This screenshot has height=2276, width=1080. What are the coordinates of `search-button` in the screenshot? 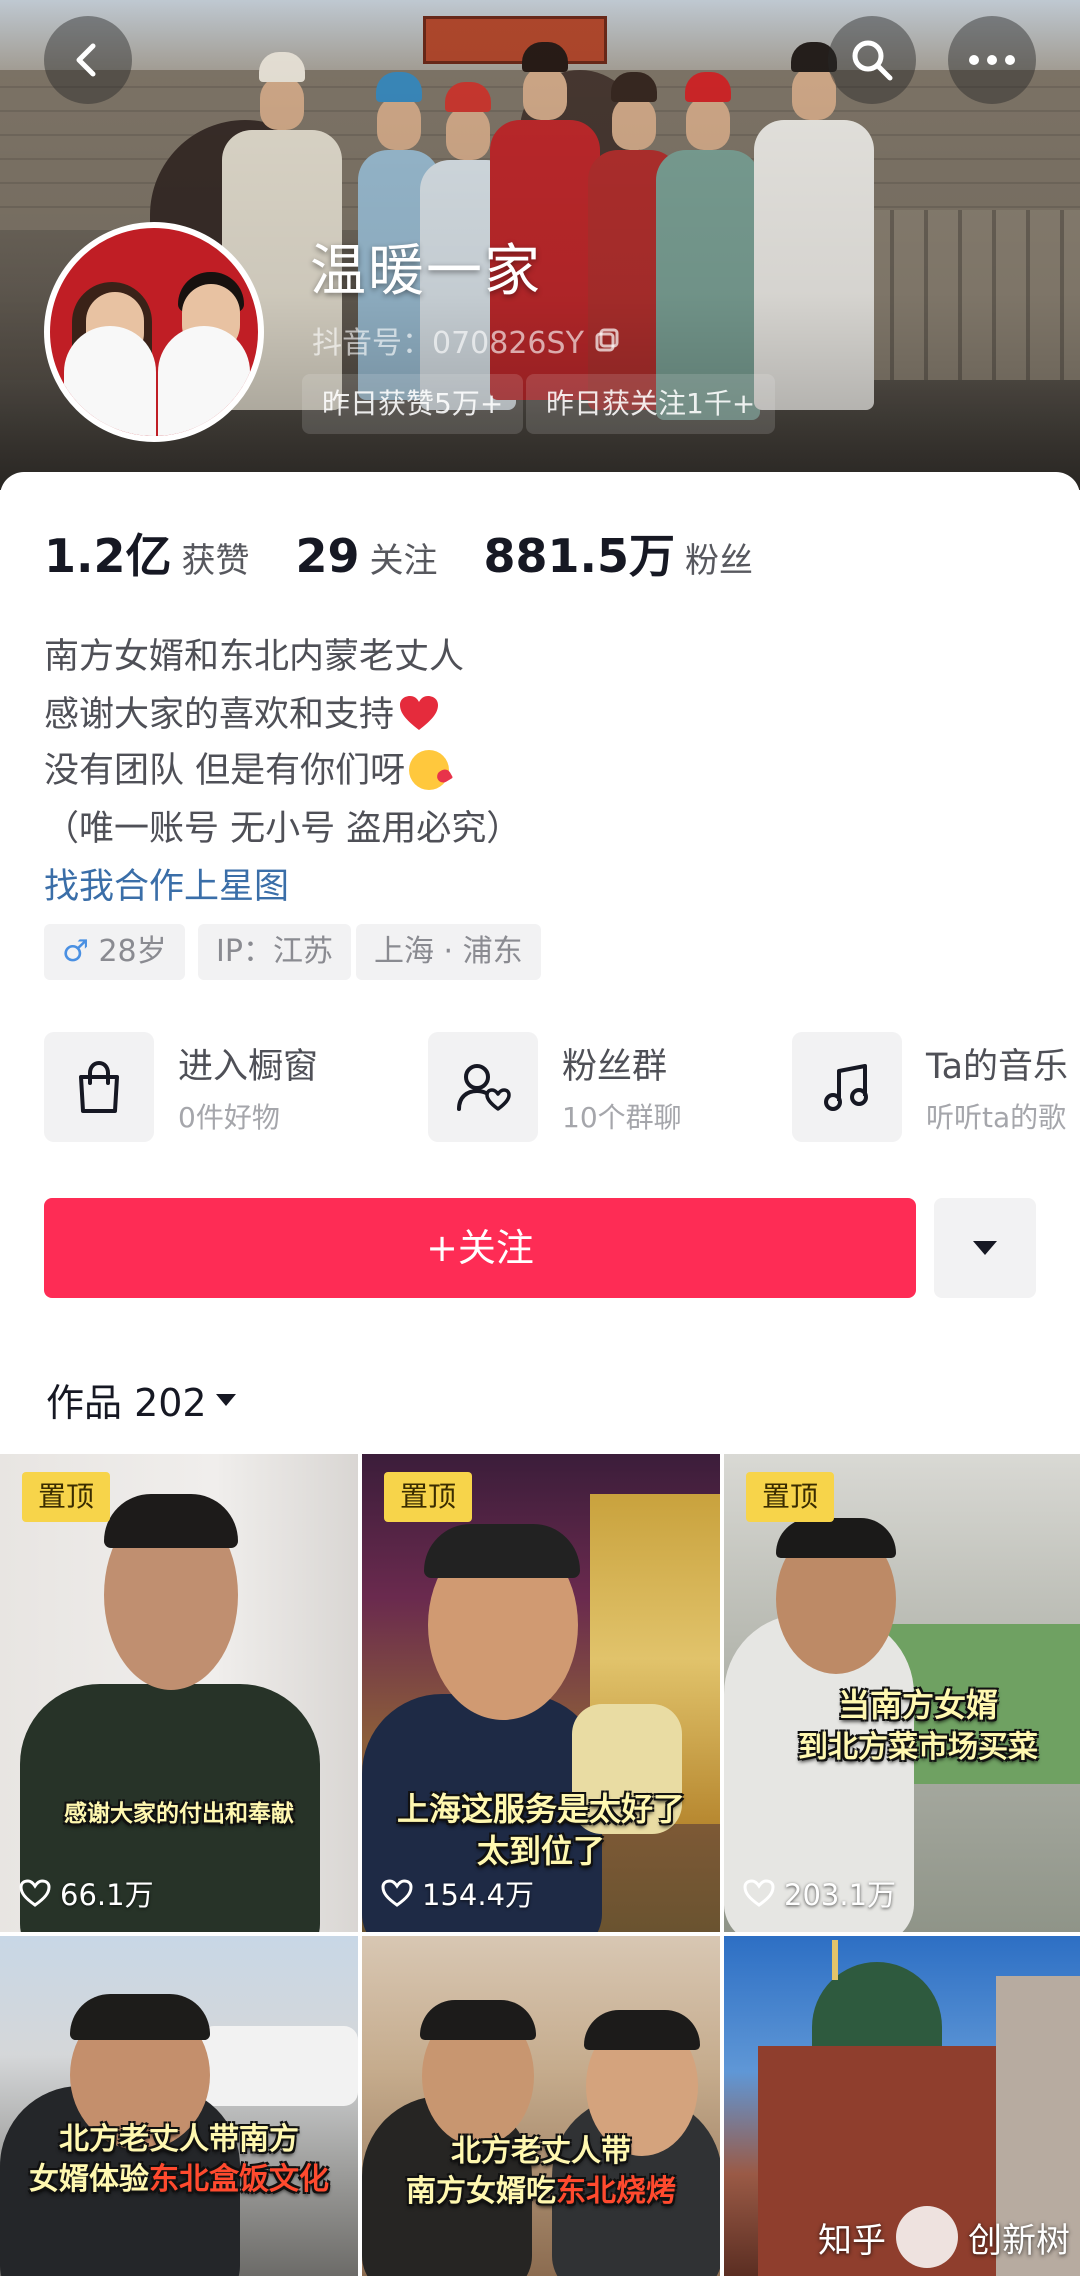 It's located at (872, 60).